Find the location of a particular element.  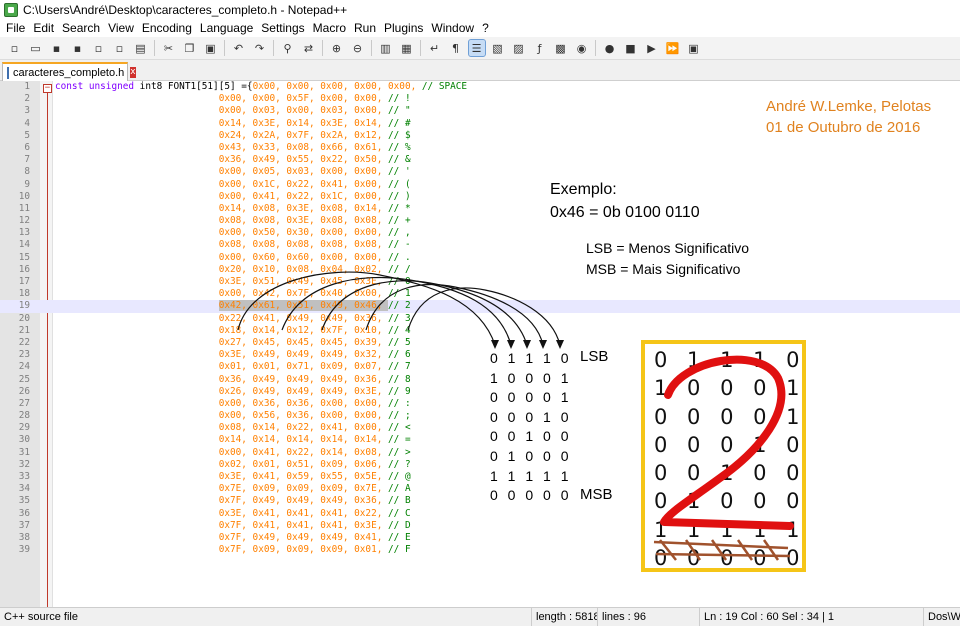

save-all-icon: ▪ is located at coordinates (78, 48).